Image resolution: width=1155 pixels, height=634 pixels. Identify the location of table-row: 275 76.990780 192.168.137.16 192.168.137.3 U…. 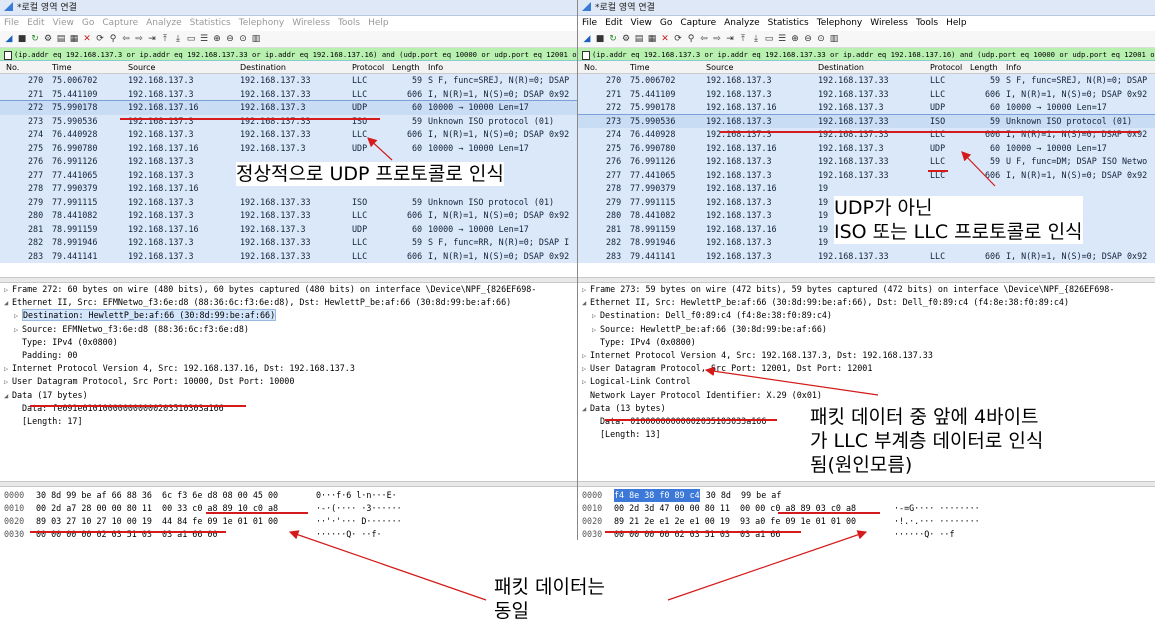
(288, 148).